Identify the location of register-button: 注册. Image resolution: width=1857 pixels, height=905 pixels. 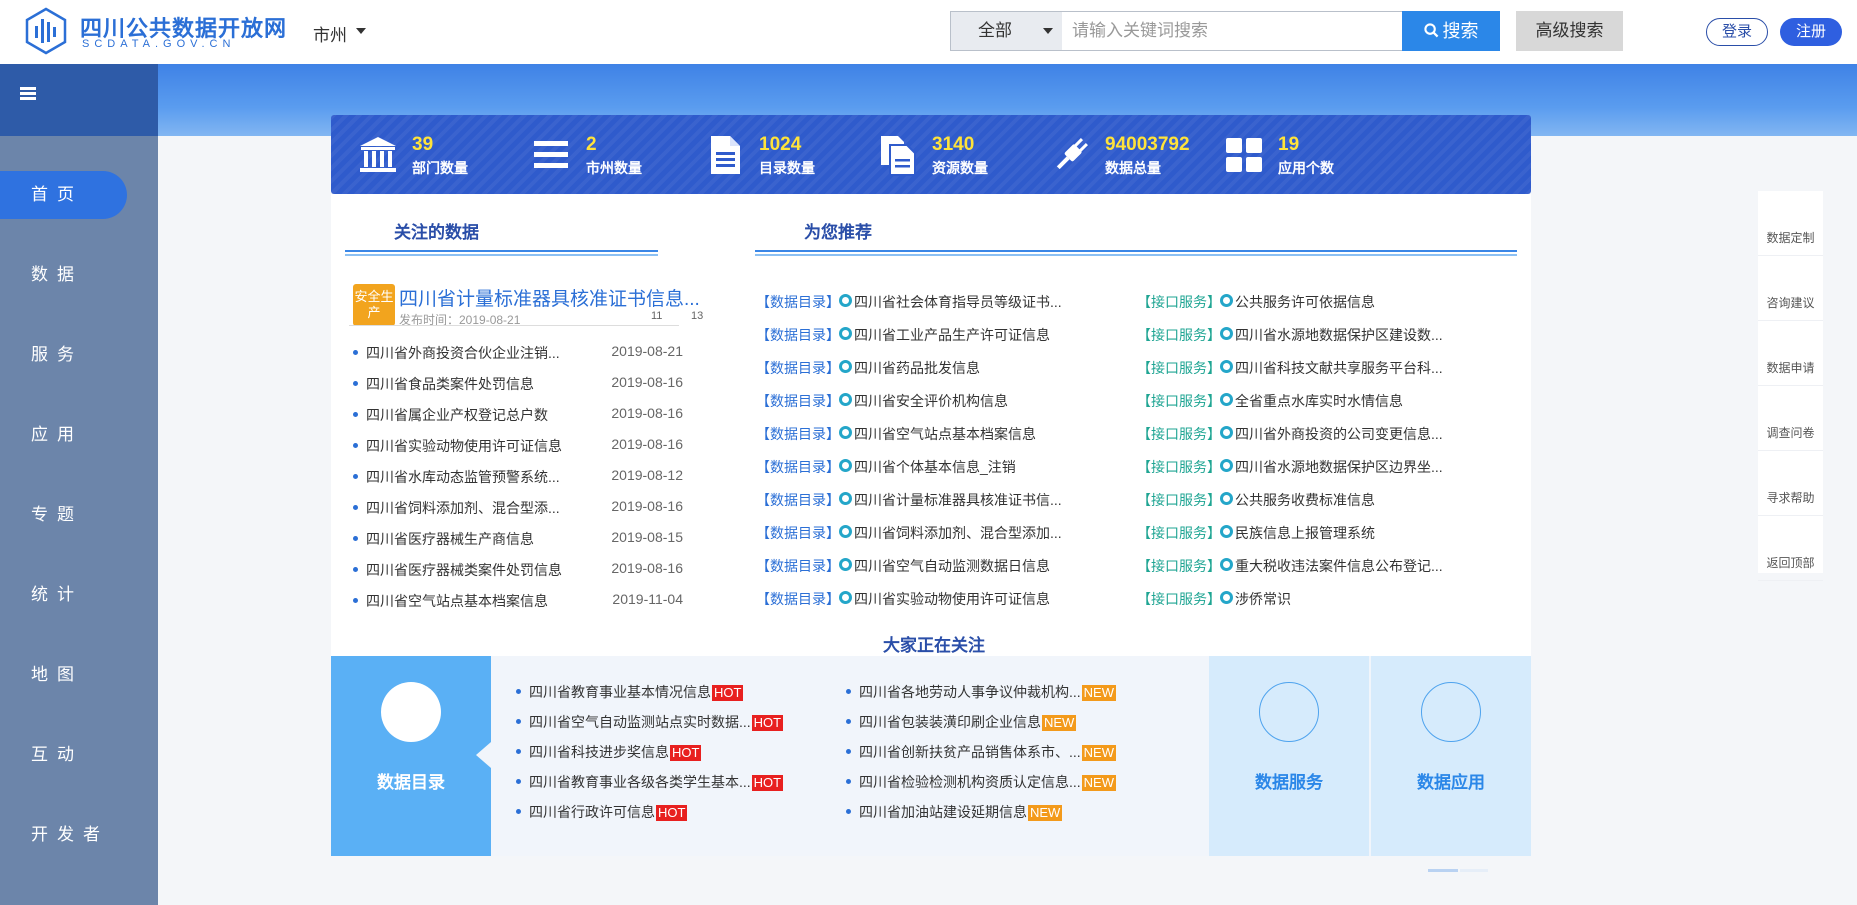
(1811, 32).